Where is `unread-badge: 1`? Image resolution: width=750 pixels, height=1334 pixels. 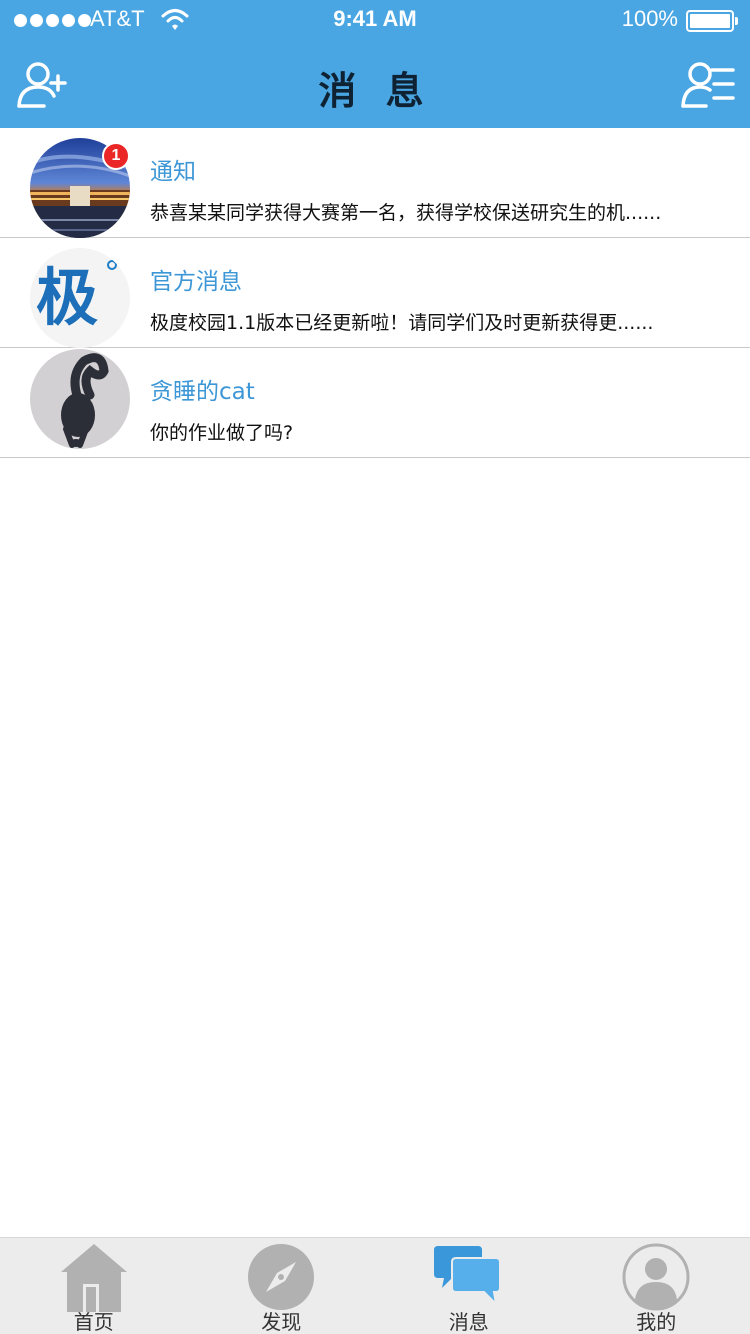
unread-badge: 1 is located at coordinates (116, 156).